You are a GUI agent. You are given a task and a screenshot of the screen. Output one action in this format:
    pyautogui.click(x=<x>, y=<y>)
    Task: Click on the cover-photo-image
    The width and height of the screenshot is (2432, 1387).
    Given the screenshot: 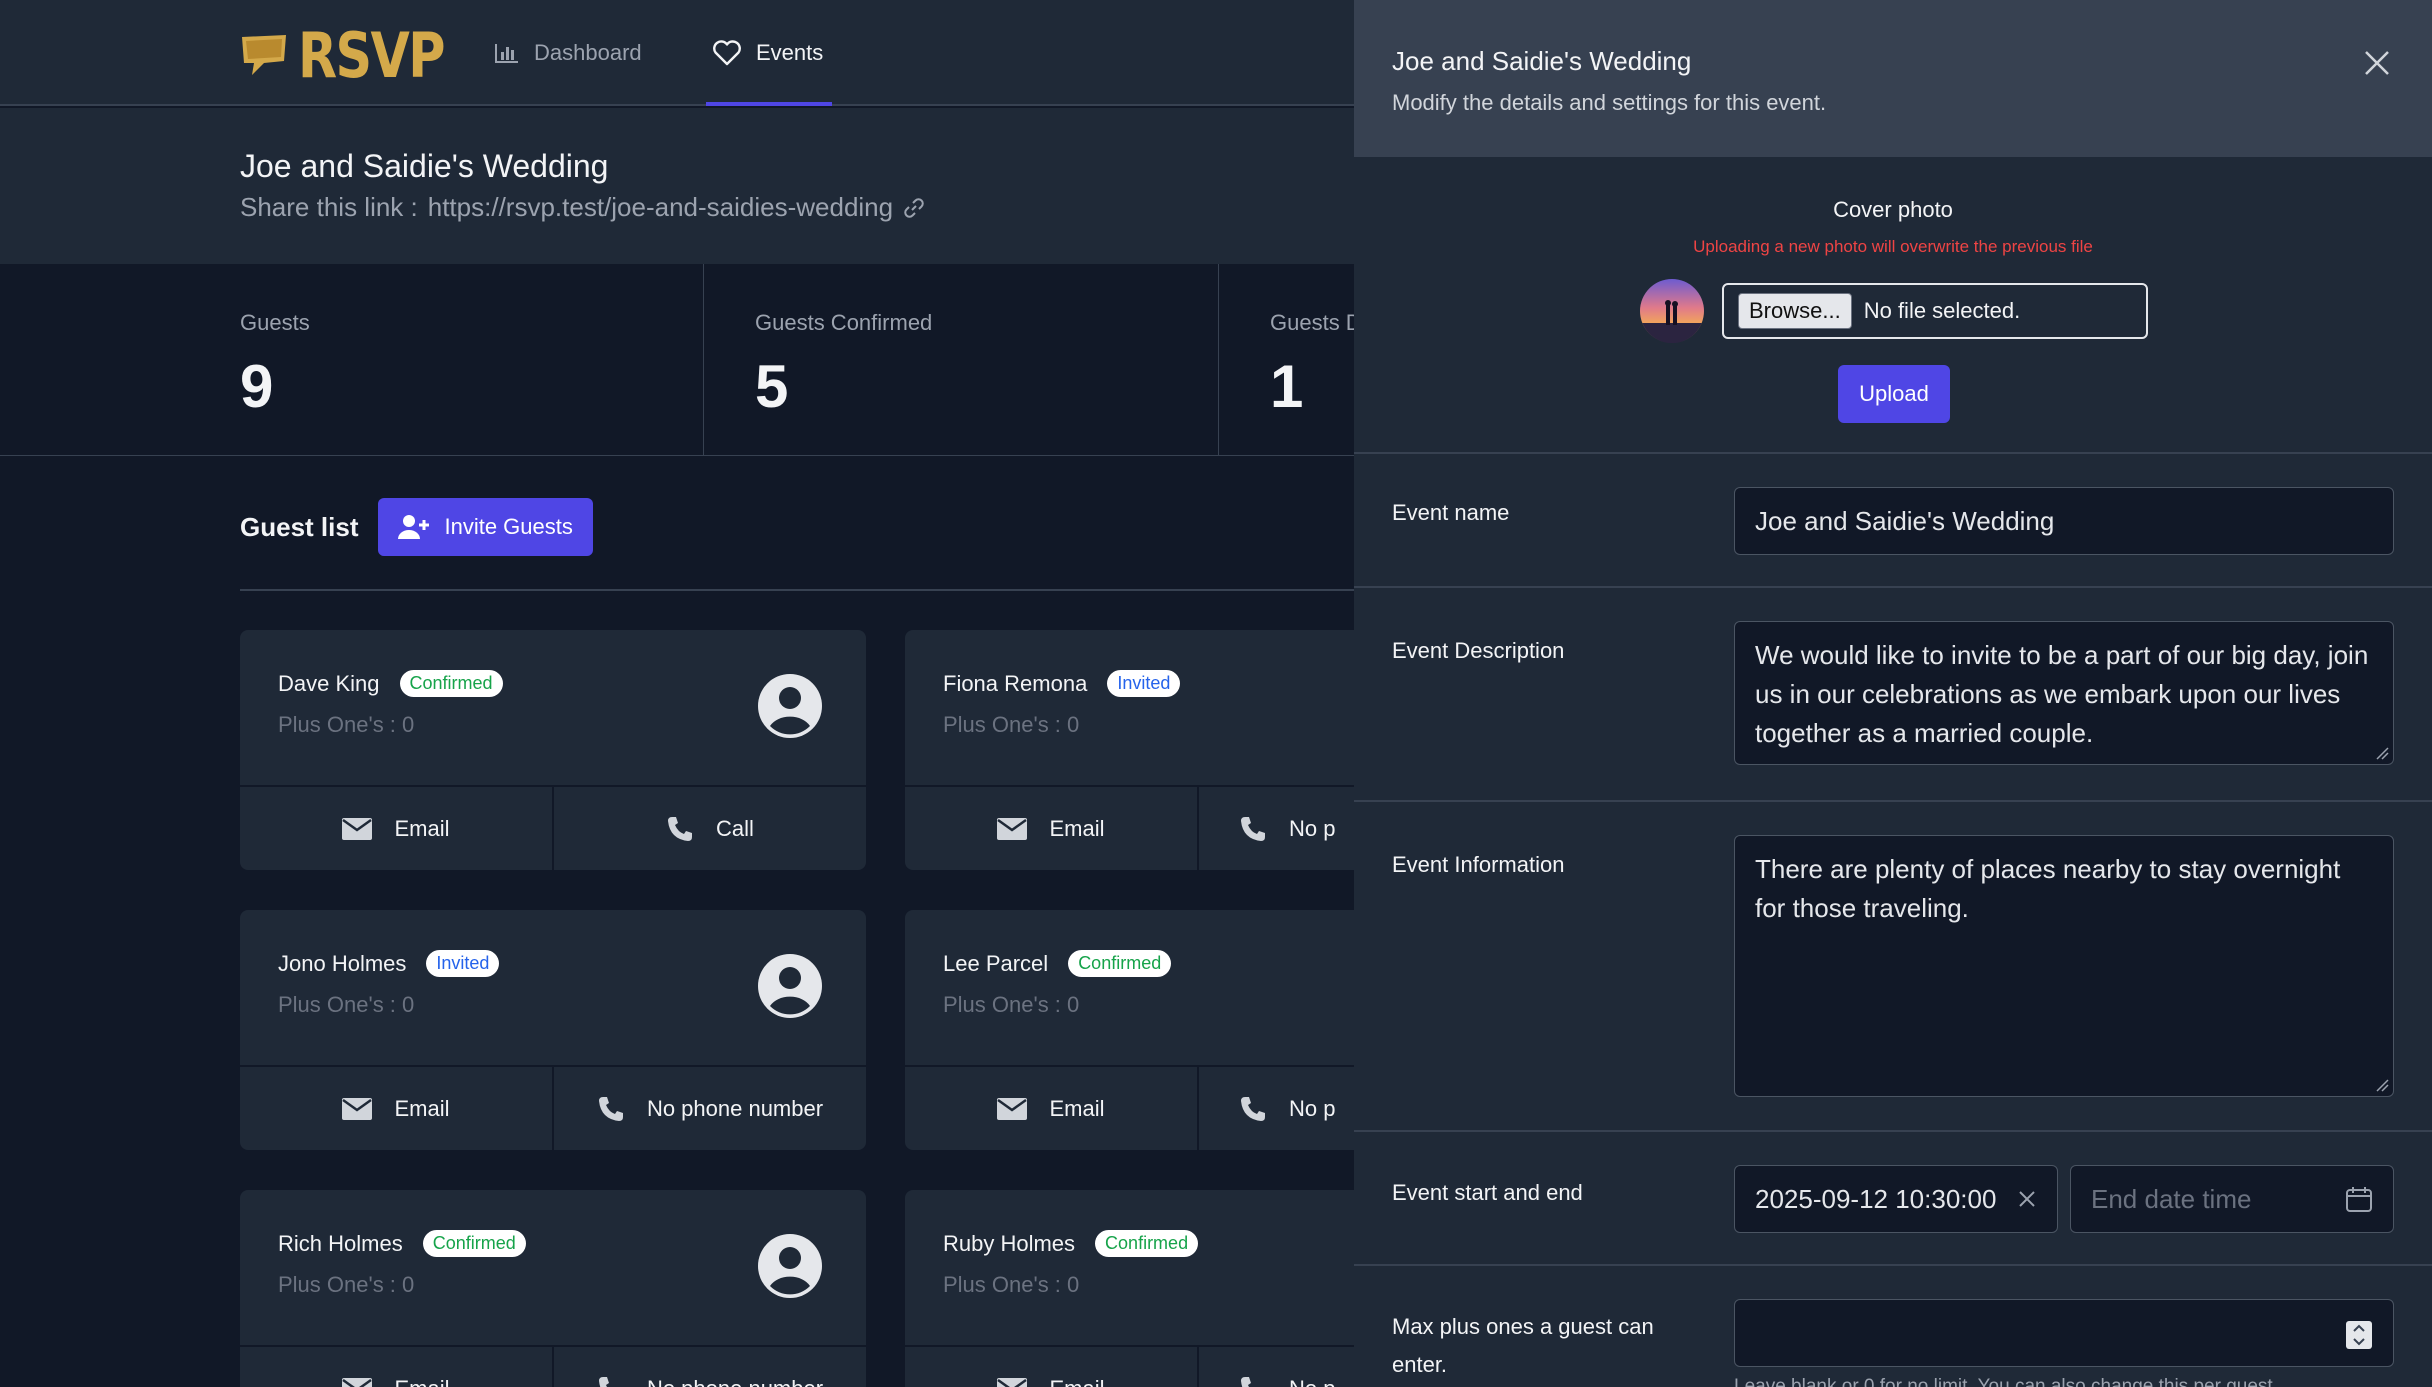 What is the action you would take?
    pyautogui.click(x=1672, y=311)
    